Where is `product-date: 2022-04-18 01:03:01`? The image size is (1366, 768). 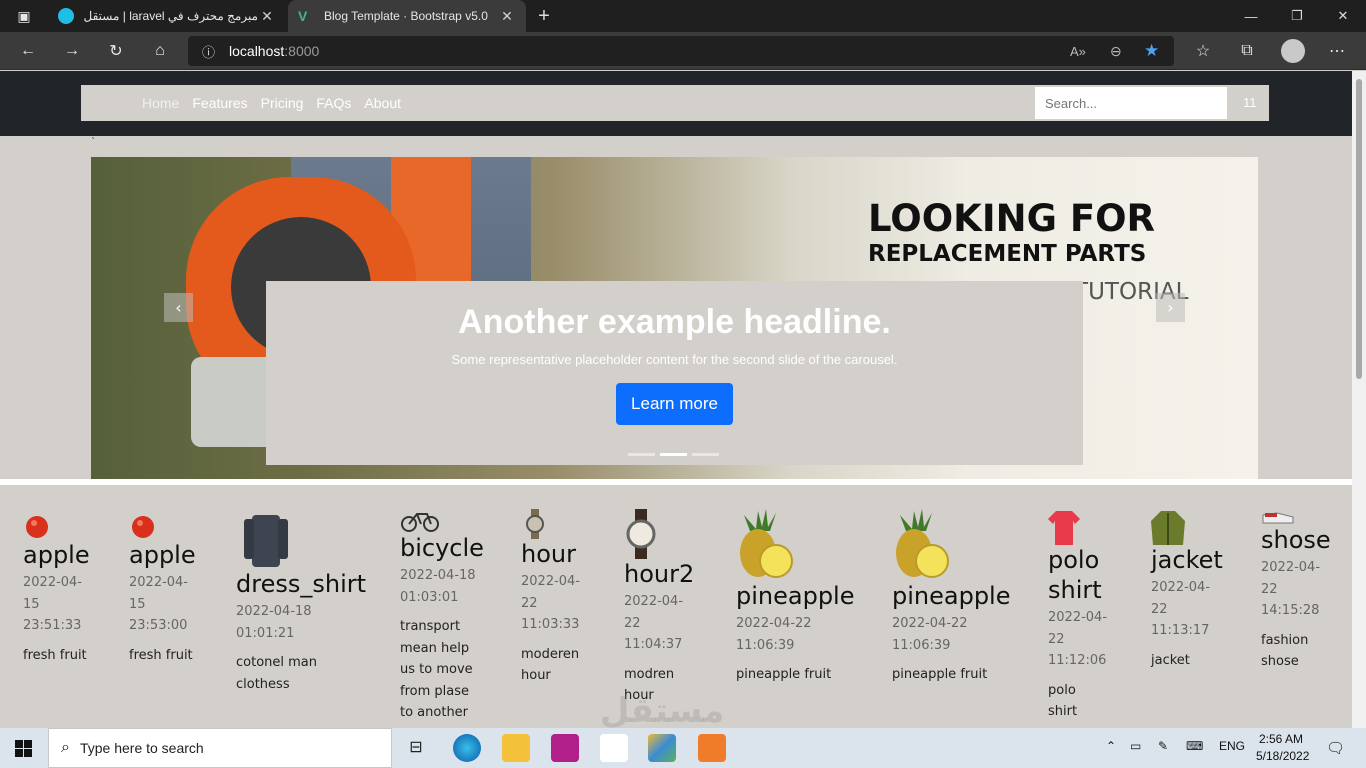
product-date: 2022-04-18 01:03:01 is located at coordinates (438, 586).